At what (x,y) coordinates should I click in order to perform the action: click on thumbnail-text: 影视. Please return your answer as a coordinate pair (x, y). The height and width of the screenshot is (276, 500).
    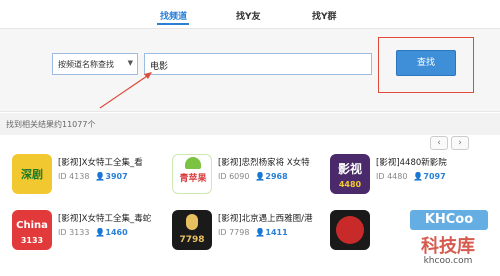
    Looking at the image, I should click on (349, 169).